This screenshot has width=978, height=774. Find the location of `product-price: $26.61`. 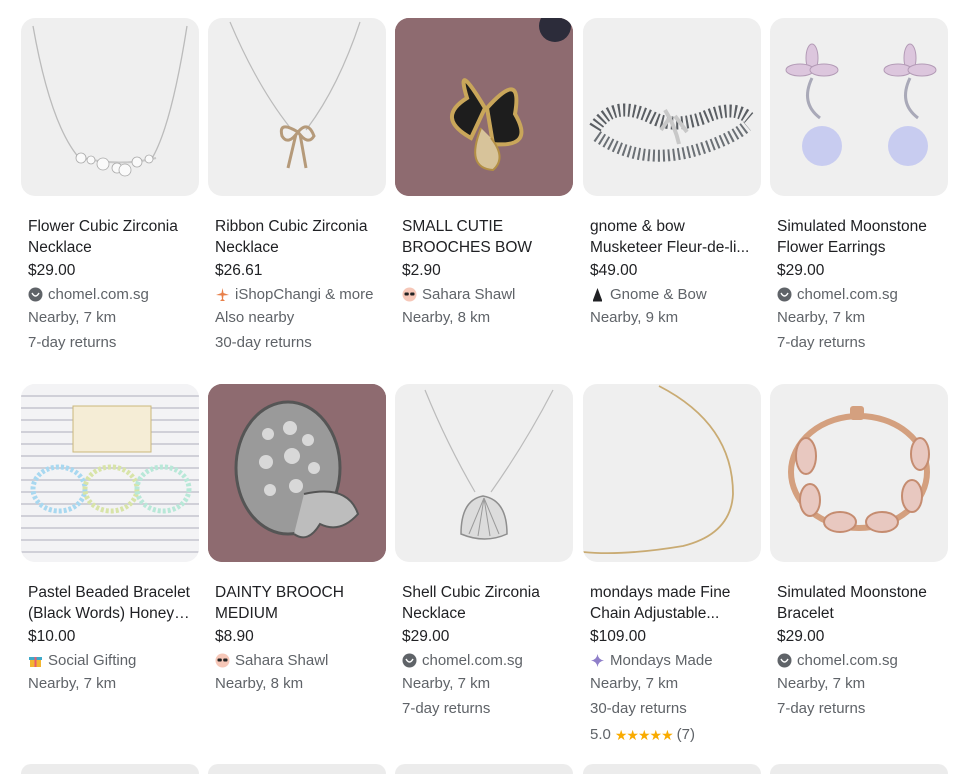

product-price: $26.61 is located at coordinates (239, 270).